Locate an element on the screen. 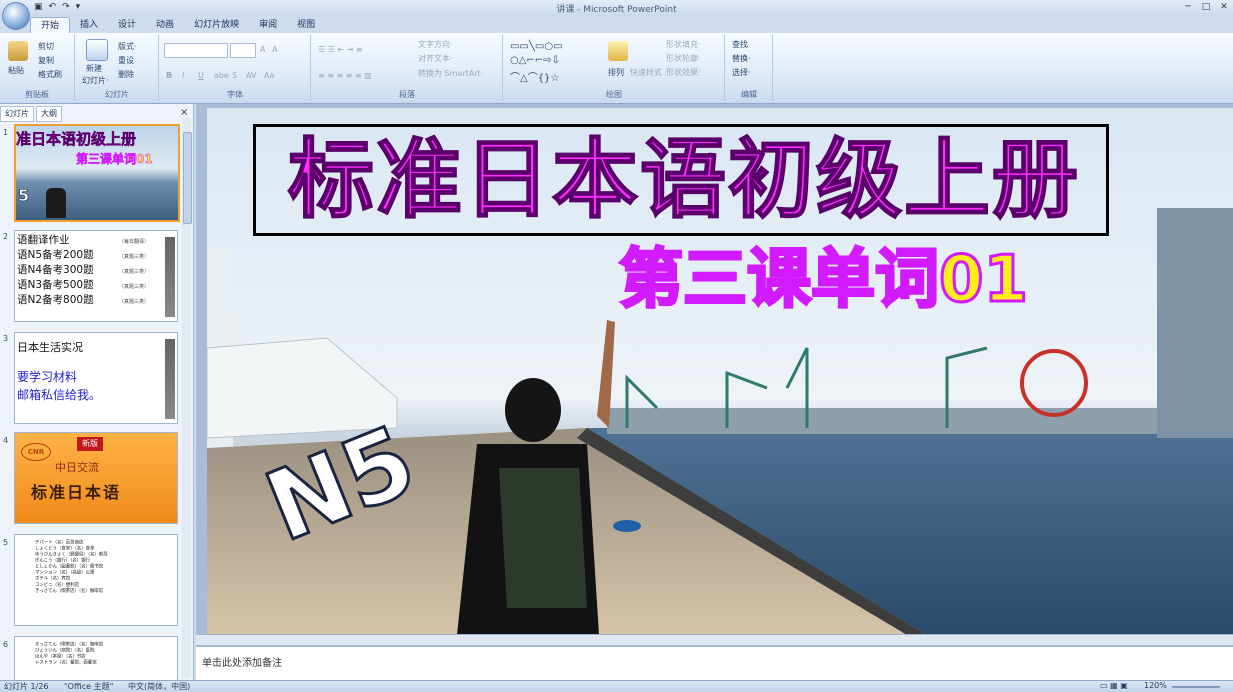 The image size is (1233, 692). tab-animations: 动画 is located at coordinates (165, 25).